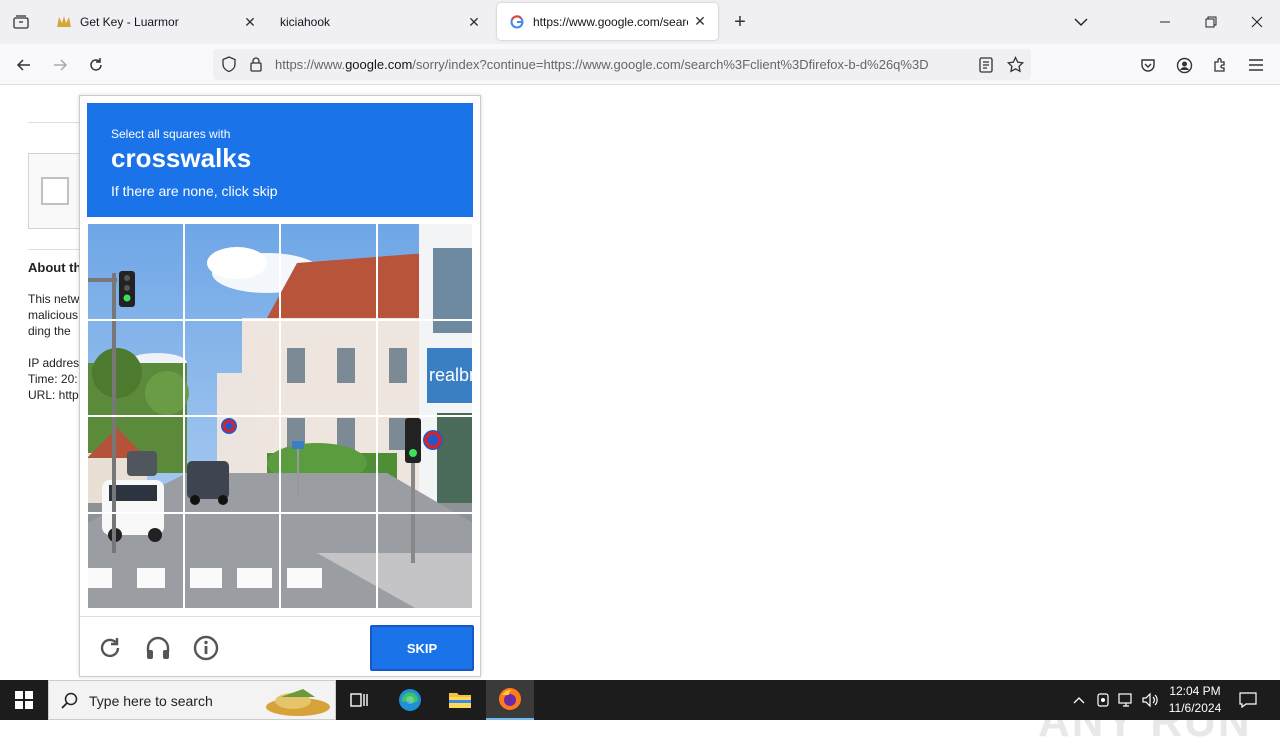 The image size is (1280, 747). Describe the element at coordinates (54, 299) in the screenshot. I see `body-line: This netw` at that location.